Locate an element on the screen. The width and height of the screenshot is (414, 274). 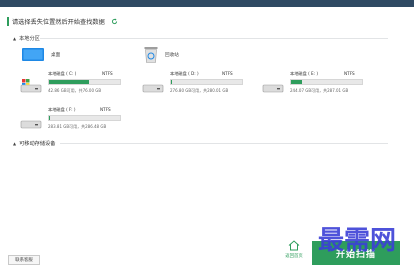
refresh-icon is located at coordinates (114, 21).